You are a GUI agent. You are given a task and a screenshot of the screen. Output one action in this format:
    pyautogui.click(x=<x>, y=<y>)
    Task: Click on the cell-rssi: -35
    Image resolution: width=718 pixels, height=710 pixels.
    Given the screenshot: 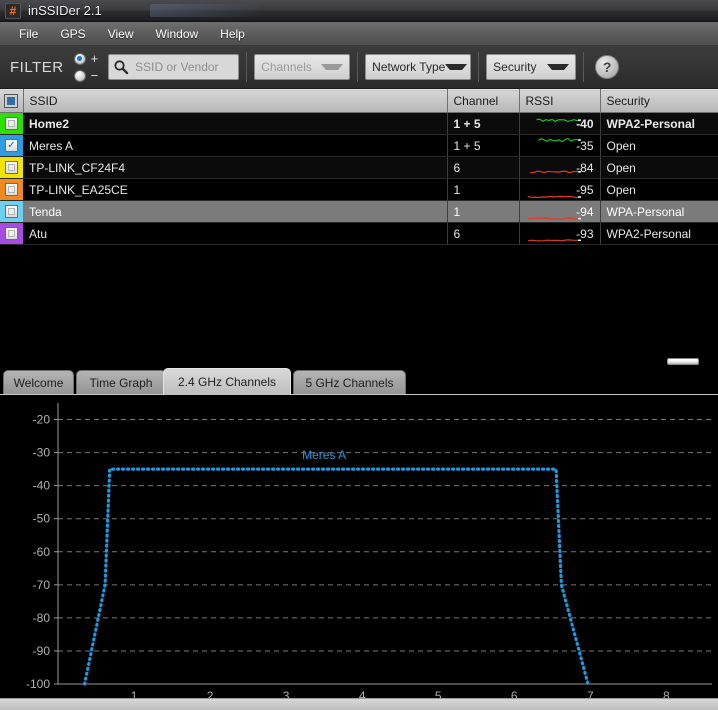 What is the action you would take?
    pyautogui.click(x=560, y=145)
    